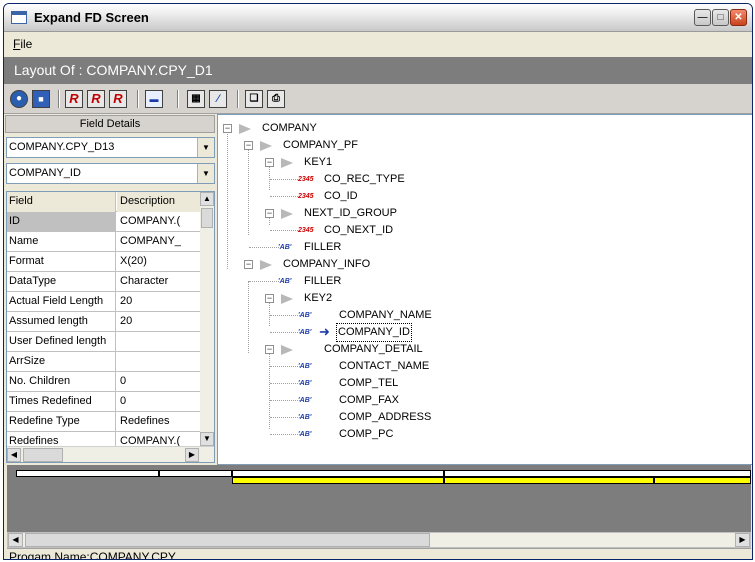 Image resolution: width=755 pixels, height=562 pixels. I want to click on table-row: ArrSize, so click(103, 362).